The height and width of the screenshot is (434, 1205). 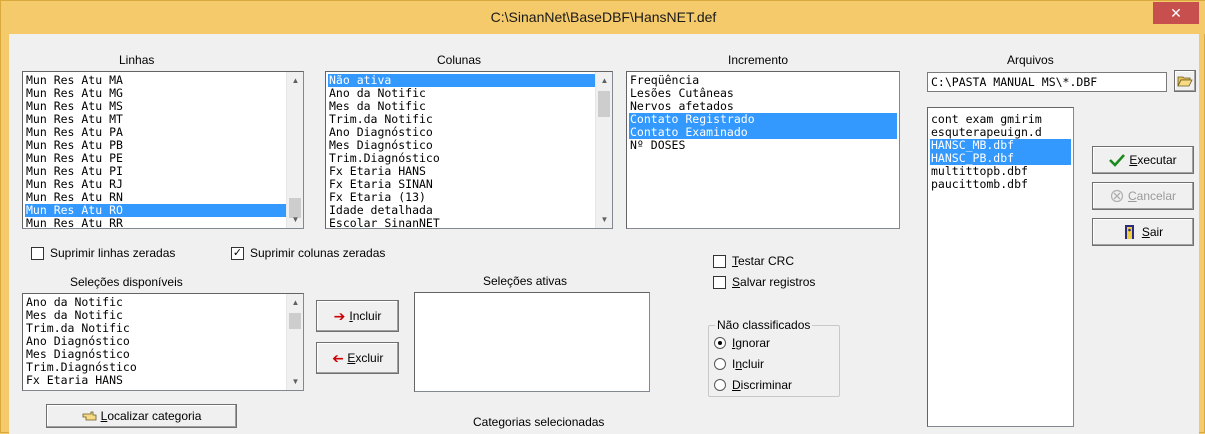 What do you see at coordinates (1030, 60) in the screenshot?
I see `arquivos-label: Arquivos` at bounding box center [1030, 60].